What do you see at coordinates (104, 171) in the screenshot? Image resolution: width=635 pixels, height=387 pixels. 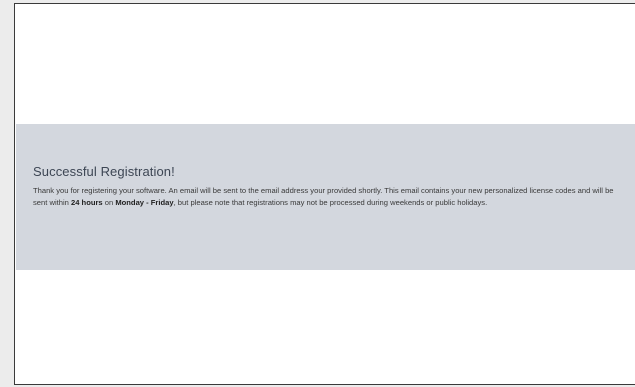 I see `success-title: Successful Registration!` at bounding box center [104, 171].